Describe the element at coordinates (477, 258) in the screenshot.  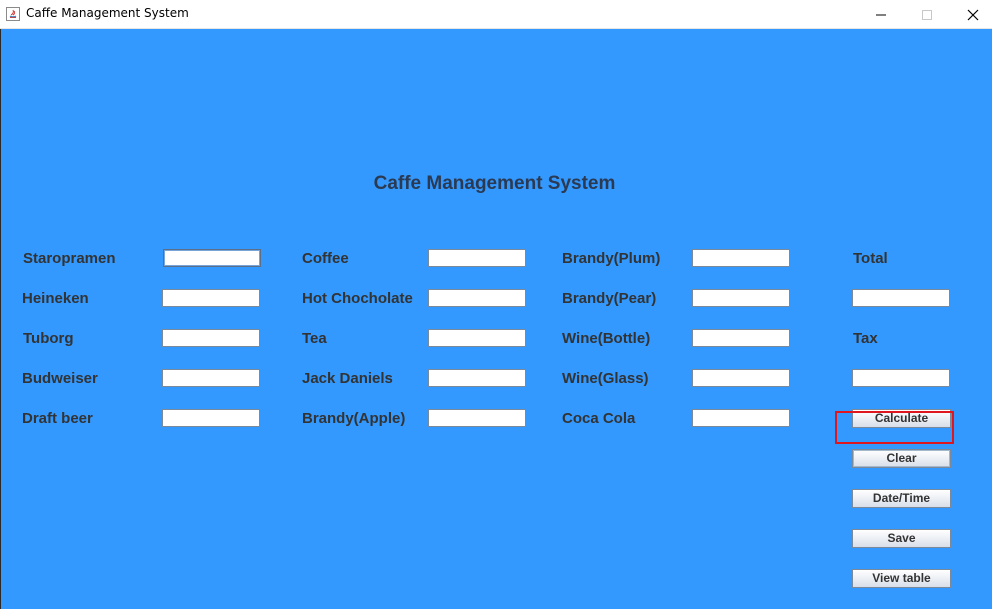
I see `coffee-field` at that location.